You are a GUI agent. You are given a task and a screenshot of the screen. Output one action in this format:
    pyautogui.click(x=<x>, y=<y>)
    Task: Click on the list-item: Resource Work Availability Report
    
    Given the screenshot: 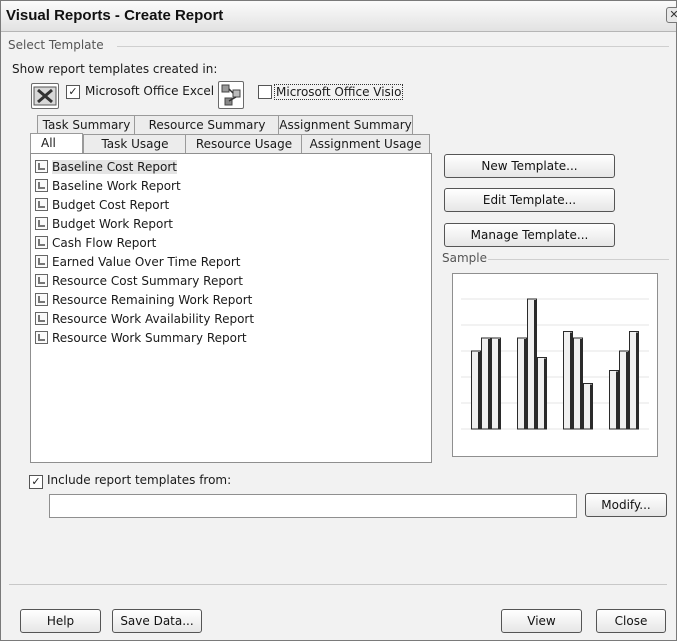 What is the action you would take?
    pyautogui.click(x=144, y=319)
    